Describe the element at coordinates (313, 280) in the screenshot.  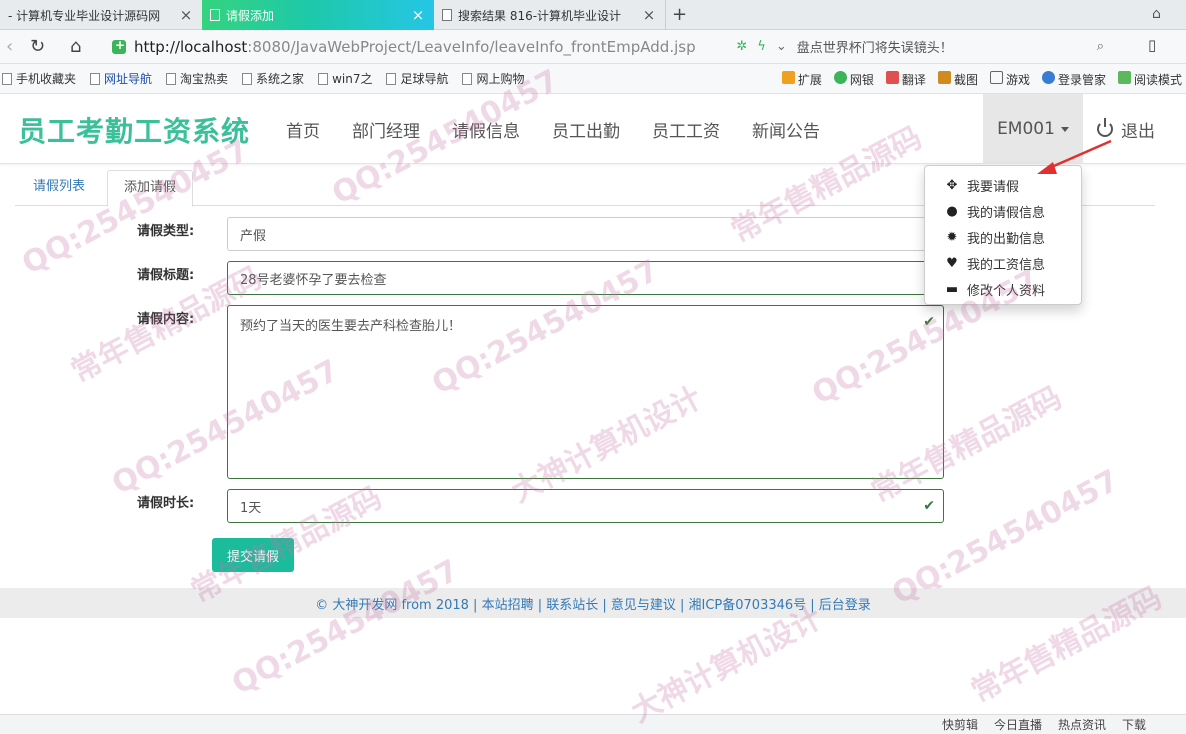
I see `leave-title-value: 28号老婆怀孕了要去检查` at that location.